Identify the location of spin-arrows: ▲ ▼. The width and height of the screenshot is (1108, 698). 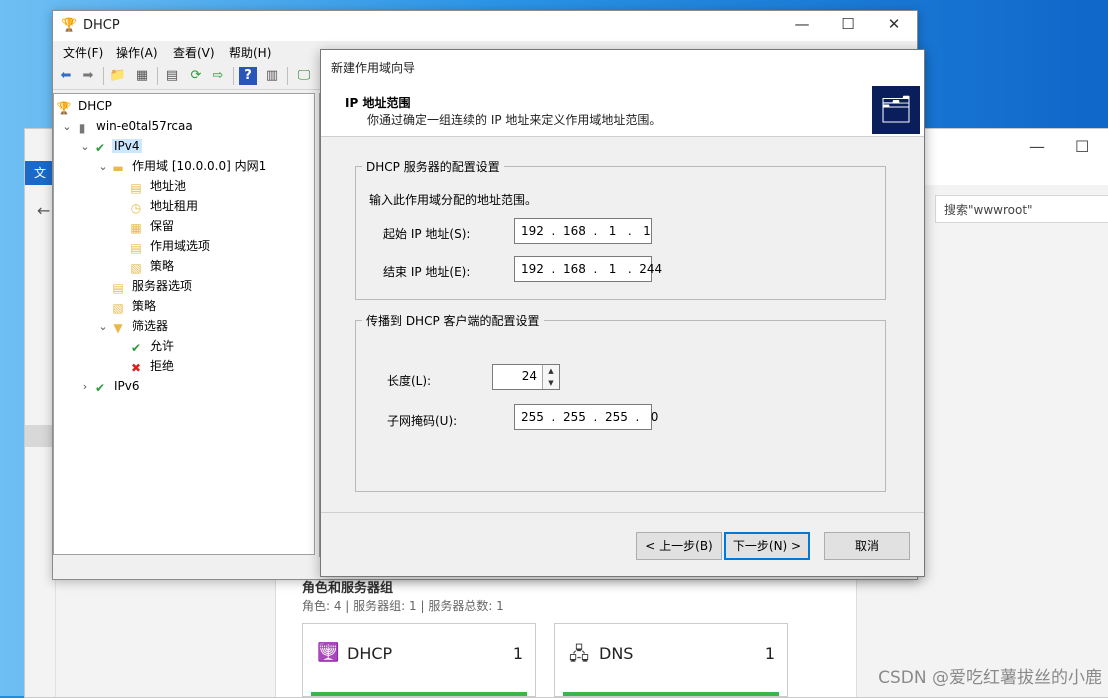
(550, 377).